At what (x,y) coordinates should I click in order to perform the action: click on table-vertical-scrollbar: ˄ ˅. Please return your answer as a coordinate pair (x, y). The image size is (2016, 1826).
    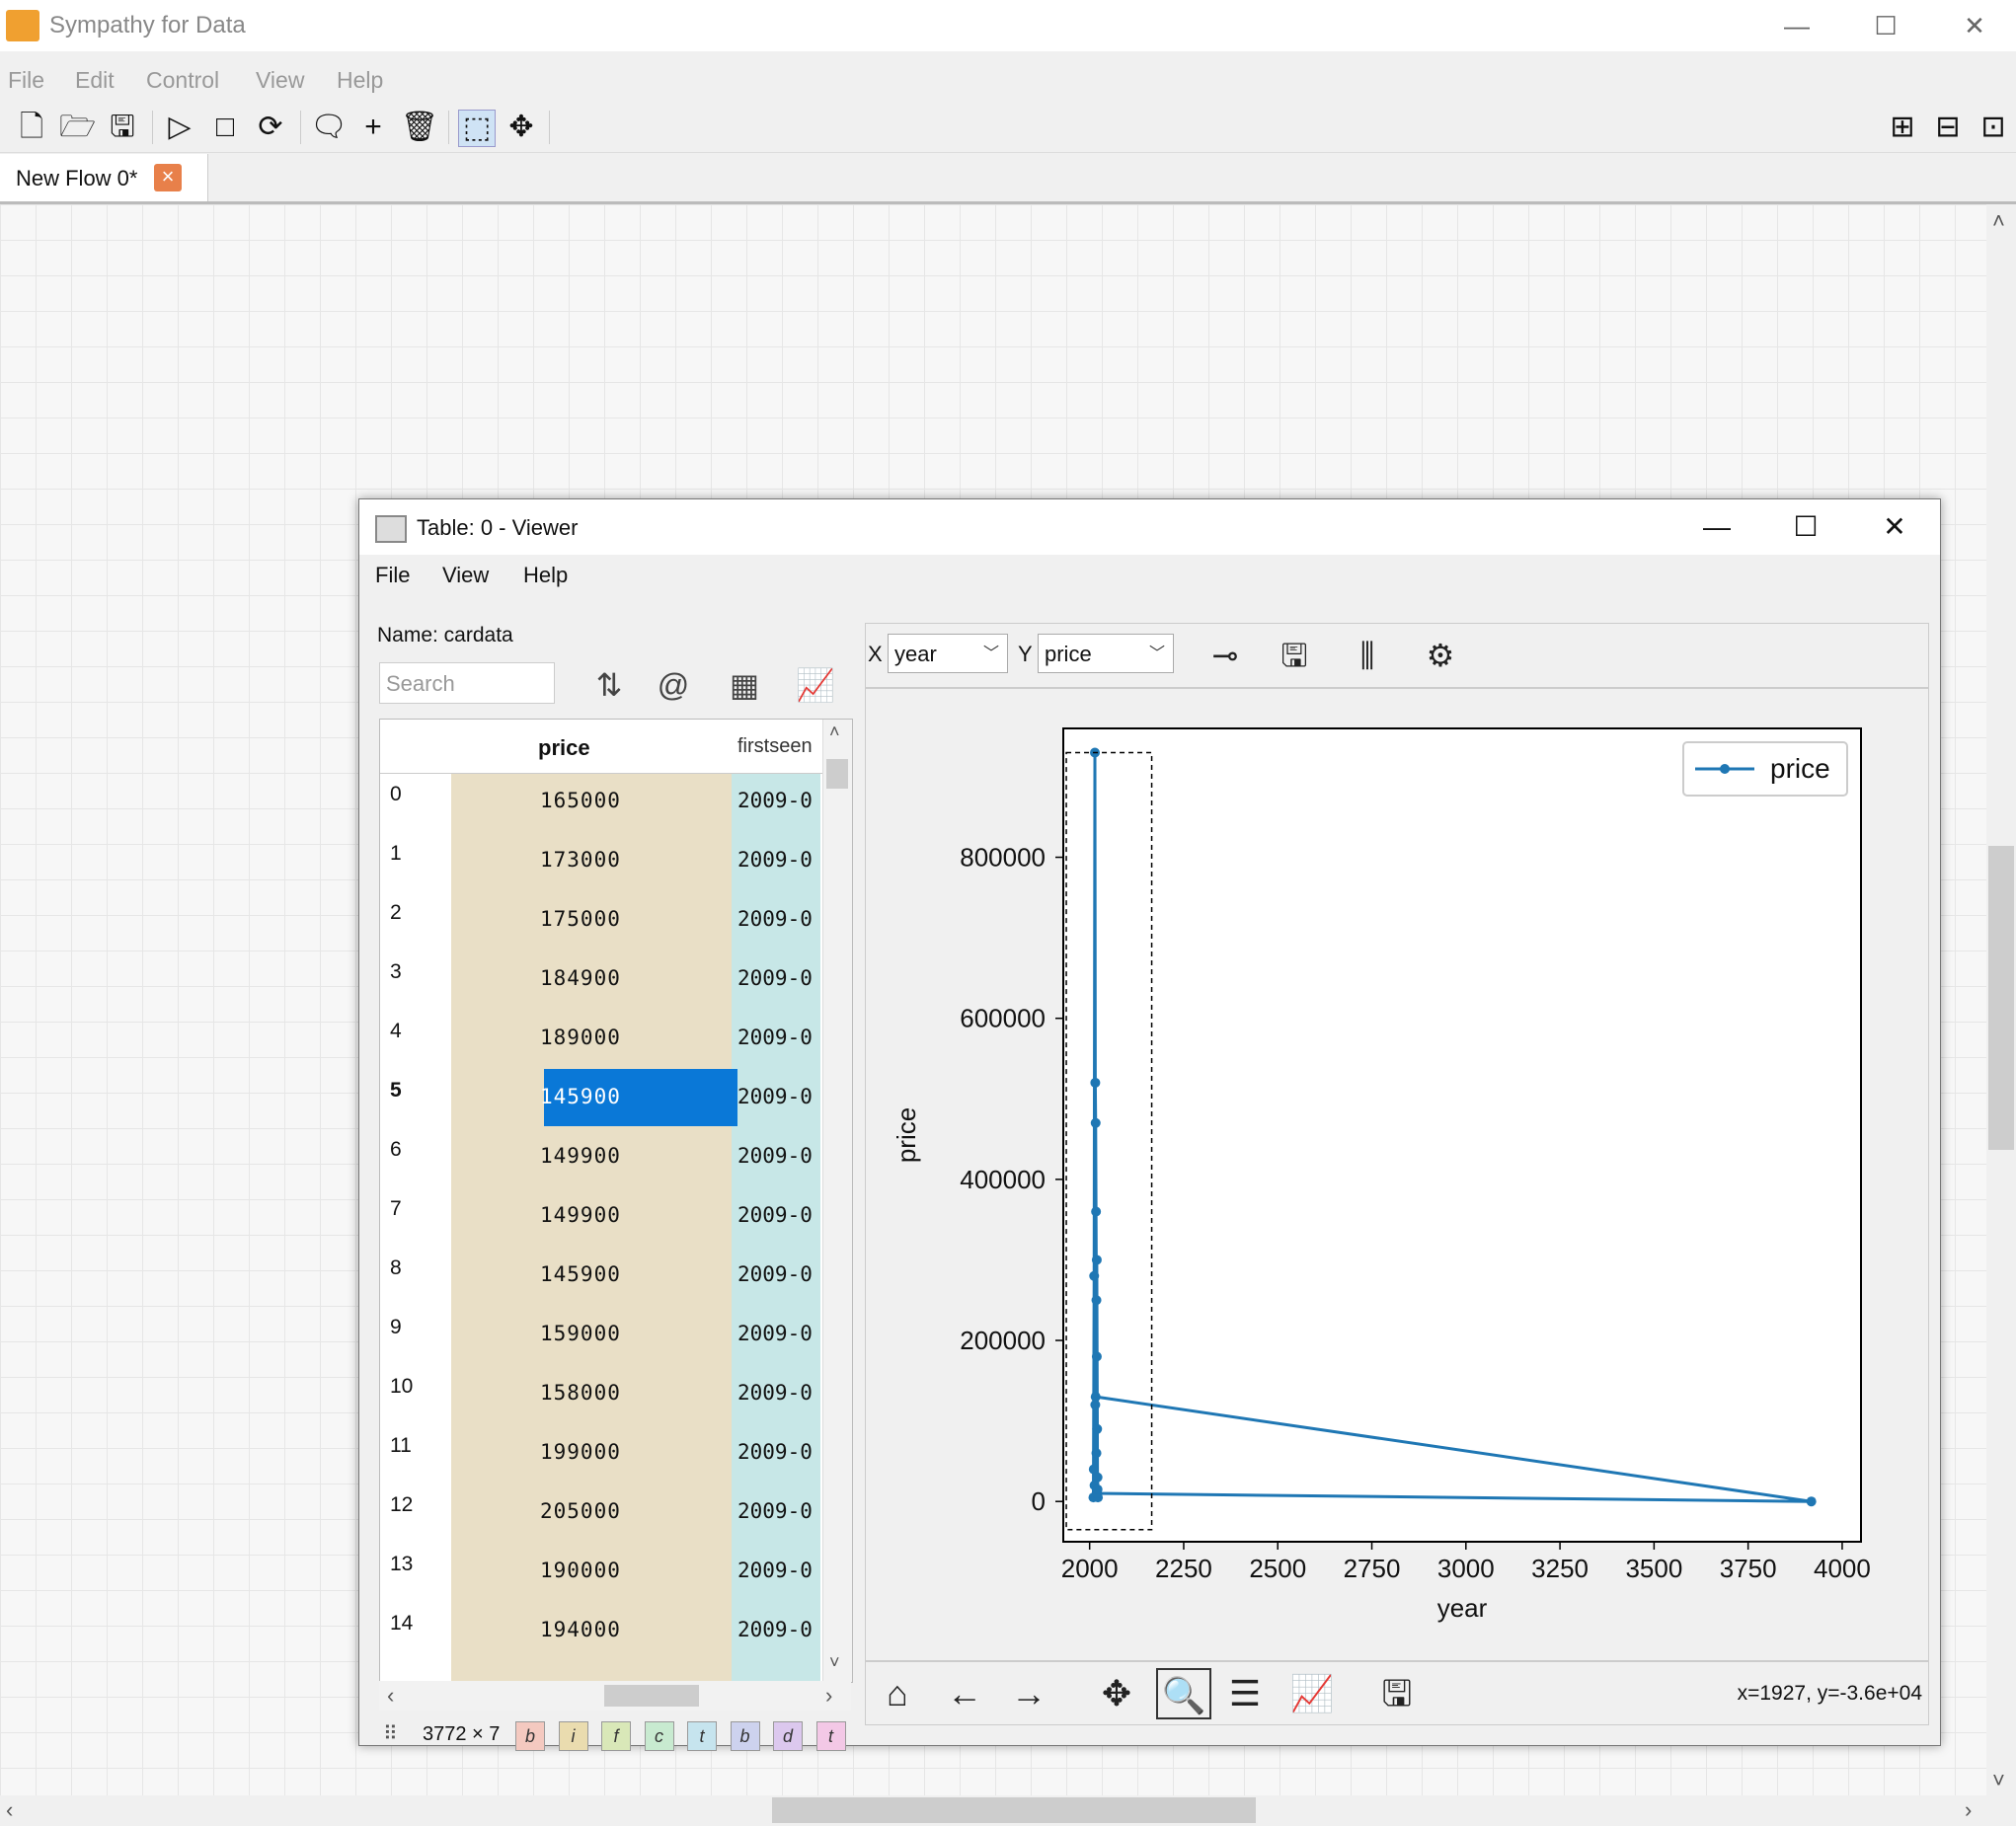
    Looking at the image, I should click on (837, 1201).